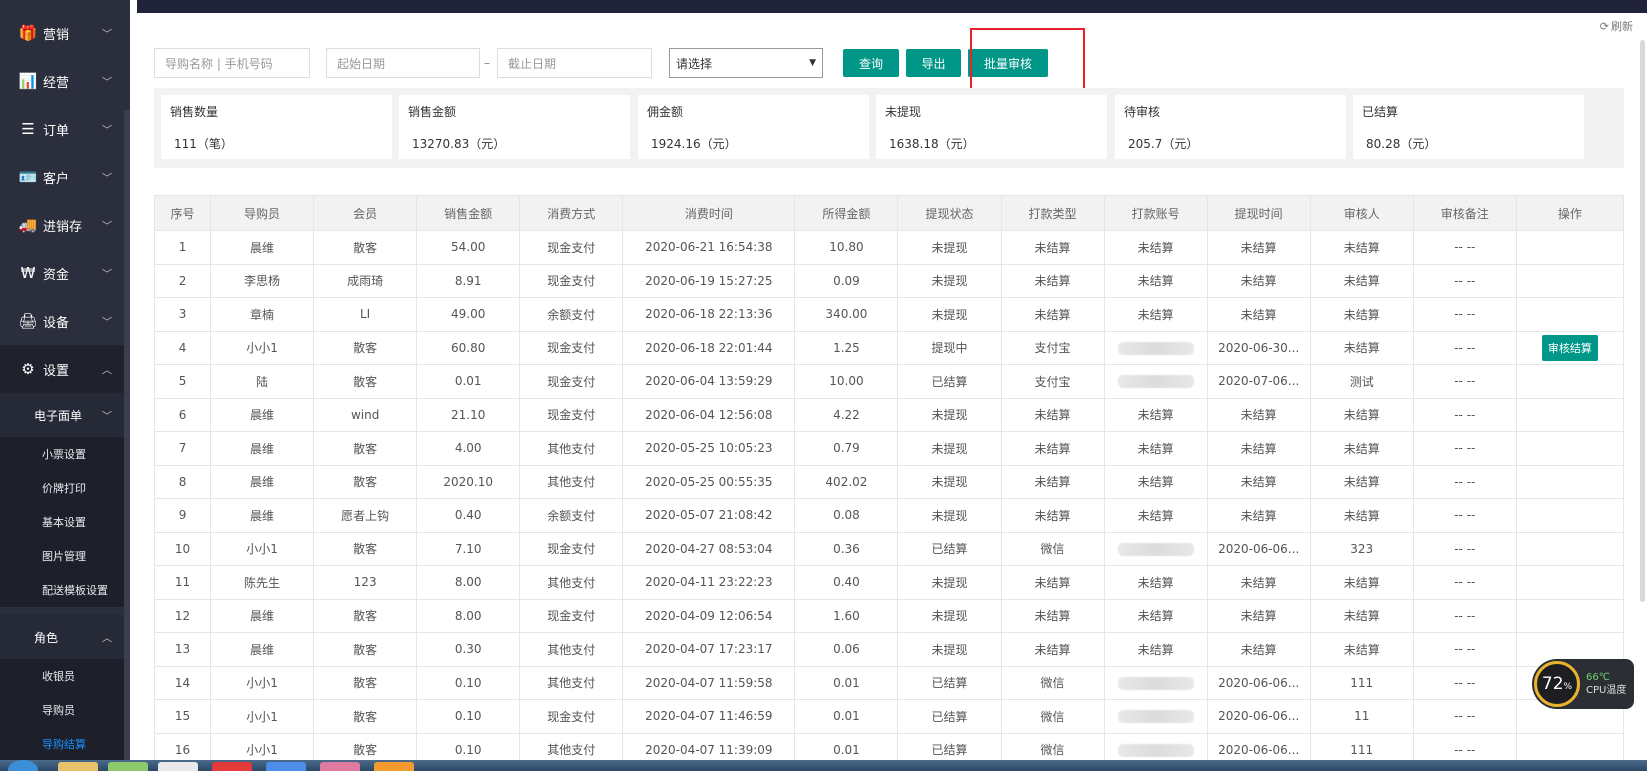  What do you see at coordinates (65, 676) in the screenshot?
I see `sidebar-subitem: 收银员` at bounding box center [65, 676].